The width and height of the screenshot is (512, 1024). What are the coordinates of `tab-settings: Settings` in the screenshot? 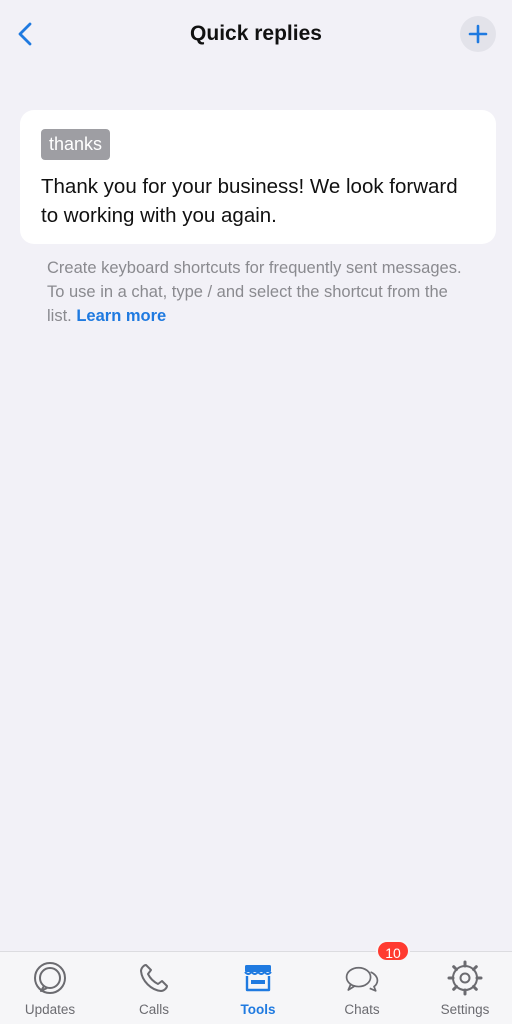 It's located at (465, 988).